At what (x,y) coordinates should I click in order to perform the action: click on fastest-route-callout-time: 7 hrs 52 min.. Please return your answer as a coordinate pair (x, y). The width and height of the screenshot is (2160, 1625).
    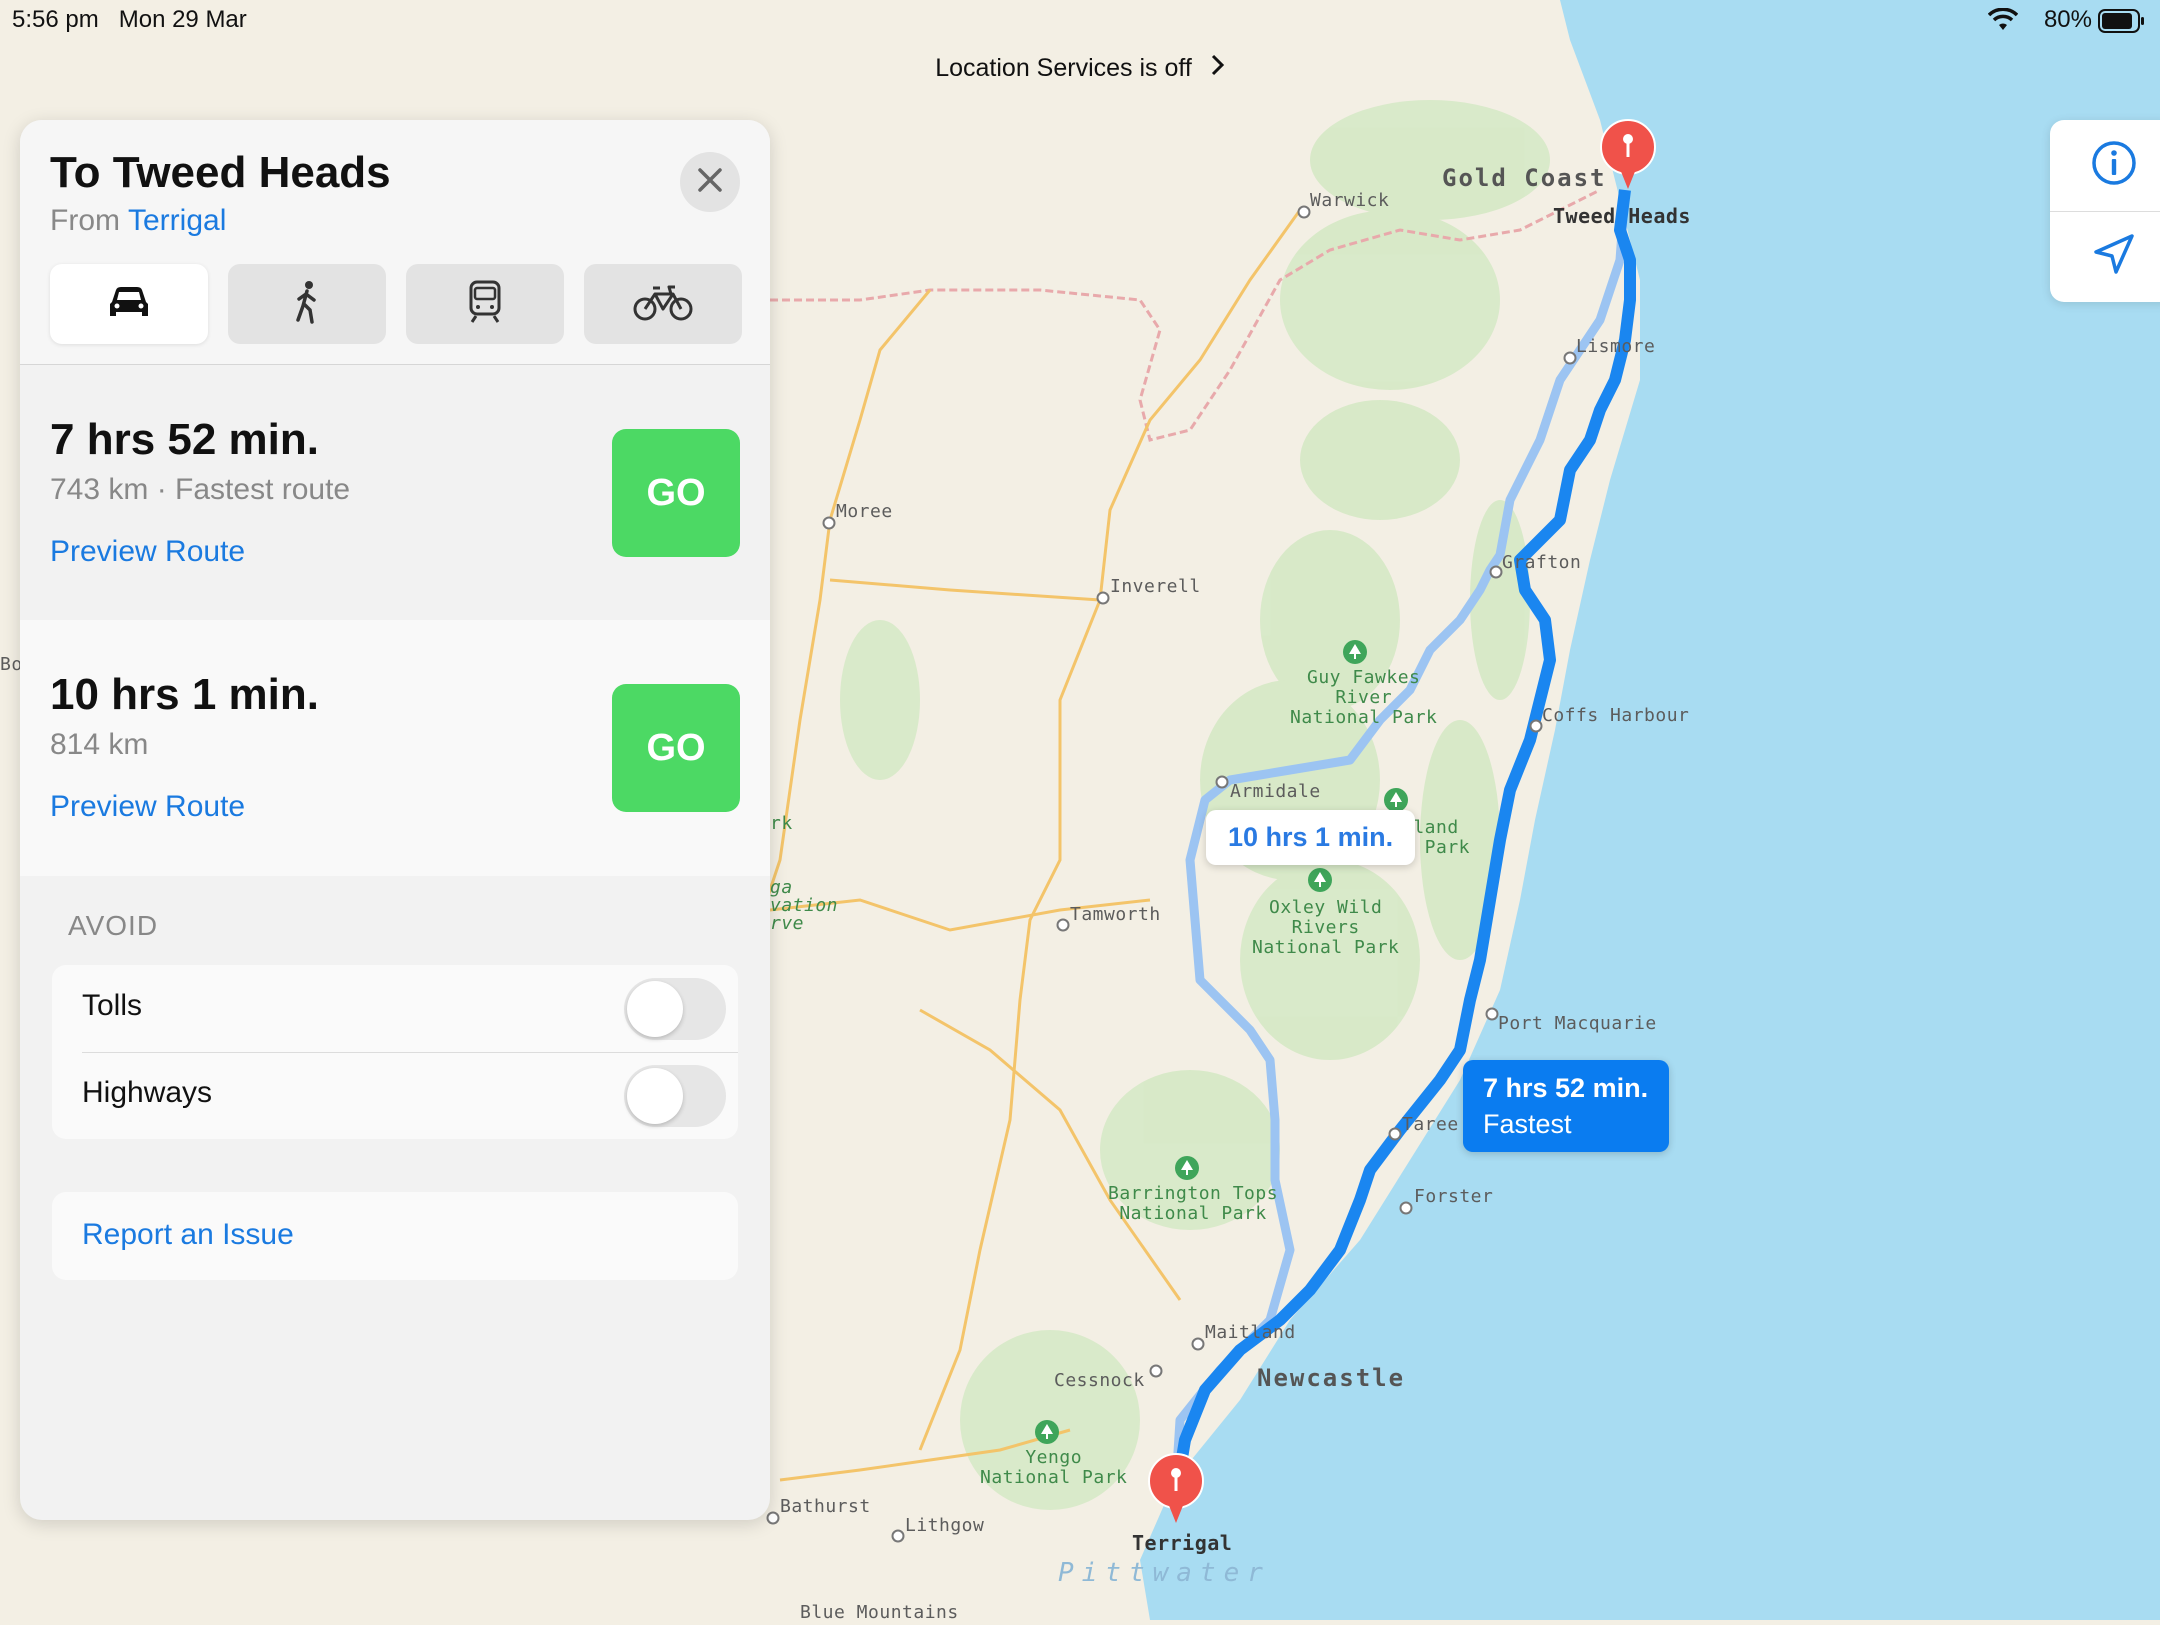
    Looking at the image, I should click on (1566, 1088).